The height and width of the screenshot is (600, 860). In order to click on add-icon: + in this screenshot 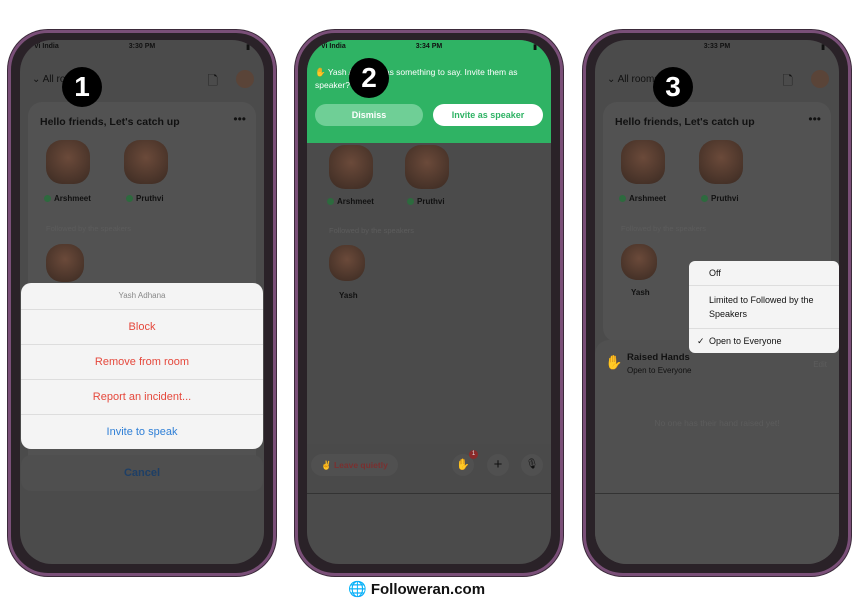, I will do `click(498, 465)`.